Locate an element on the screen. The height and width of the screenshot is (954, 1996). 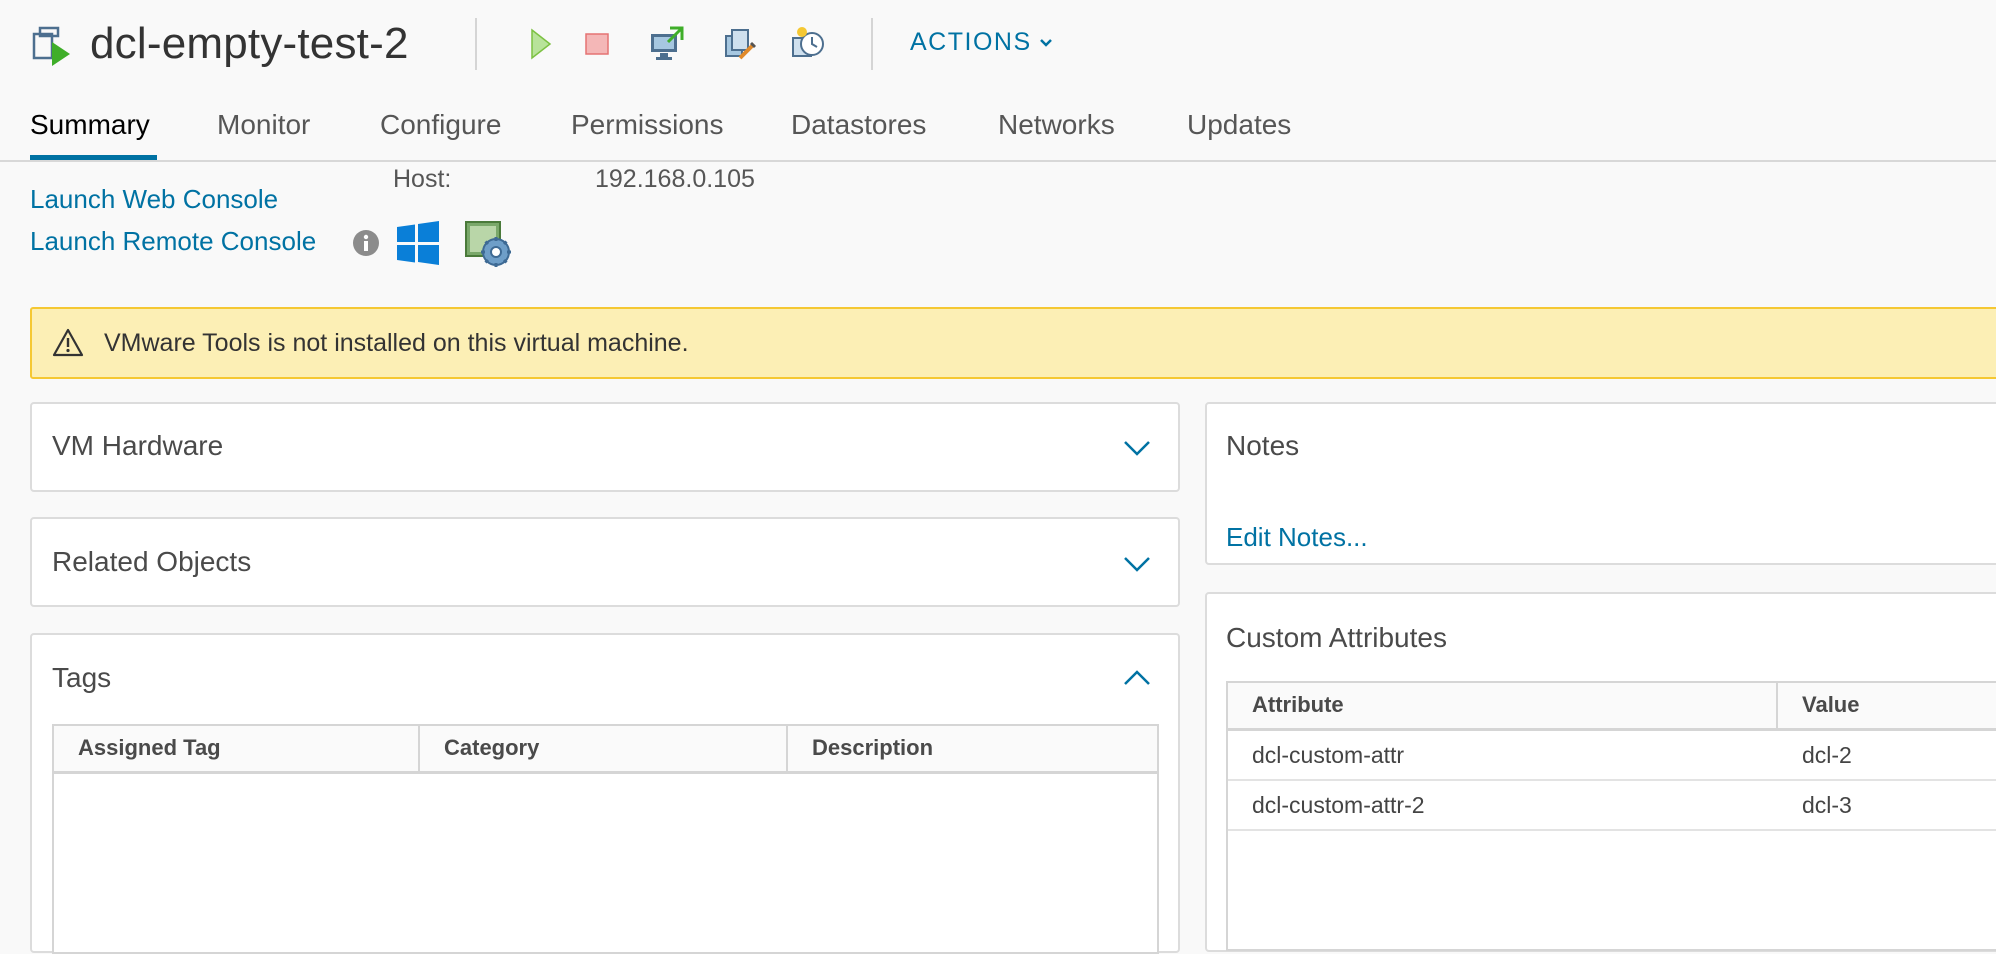
launch-remote-console-link: Launch Remote Console is located at coordinates (173, 241).